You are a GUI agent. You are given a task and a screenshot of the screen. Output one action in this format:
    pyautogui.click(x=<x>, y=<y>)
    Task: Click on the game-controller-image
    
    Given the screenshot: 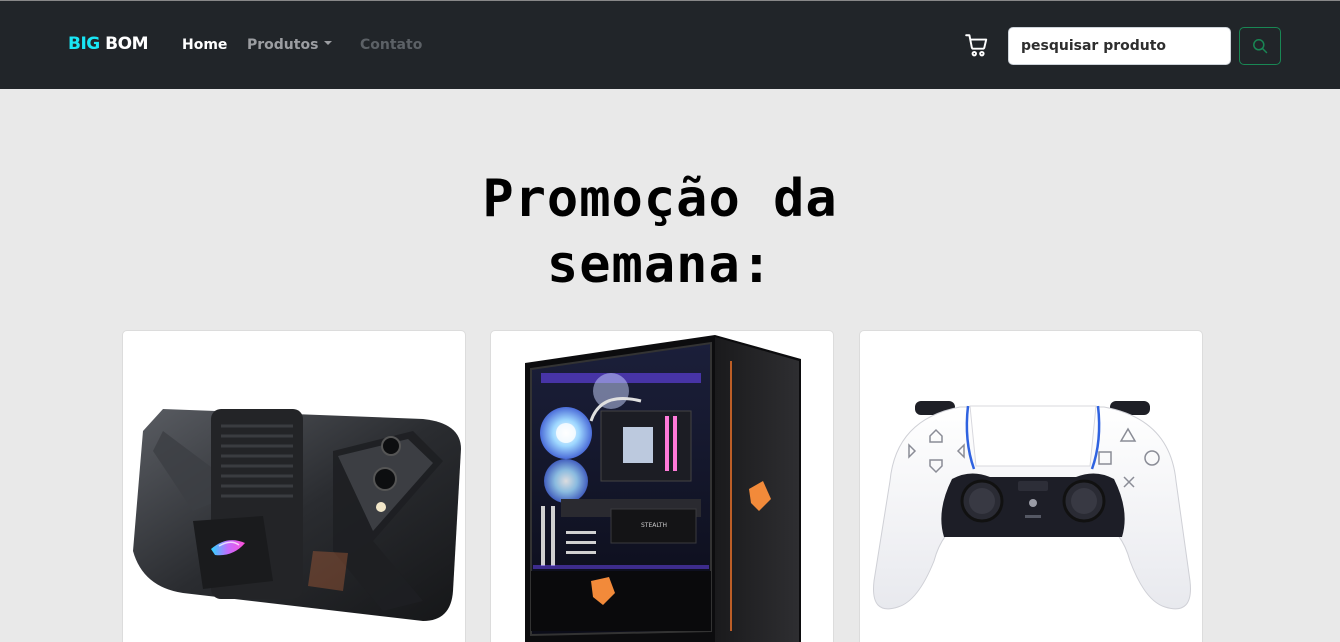 What is the action you would take?
    pyautogui.click(x=1032, y=505)
    